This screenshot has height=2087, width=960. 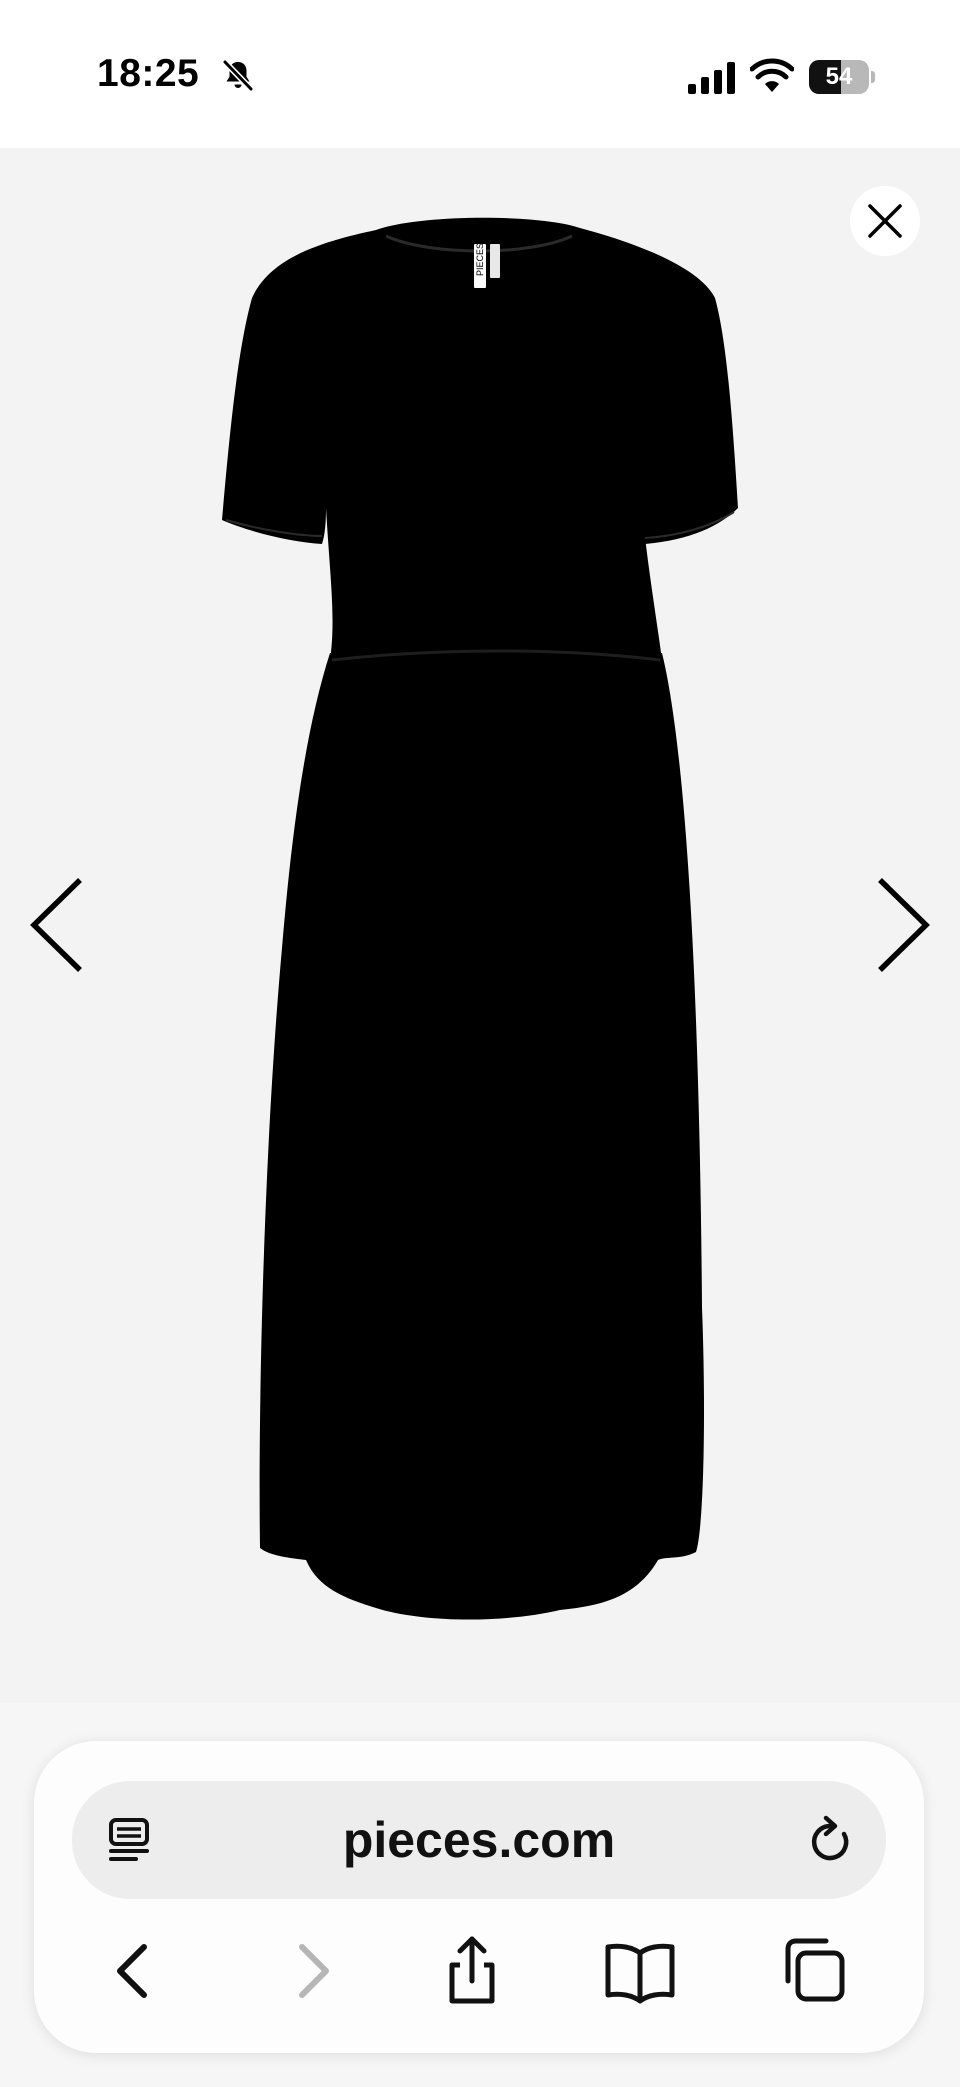 What do you see at coordinates (904, 925) in the screenshot?
I see `chevron-right-icon` at bounding box center [904, 925].